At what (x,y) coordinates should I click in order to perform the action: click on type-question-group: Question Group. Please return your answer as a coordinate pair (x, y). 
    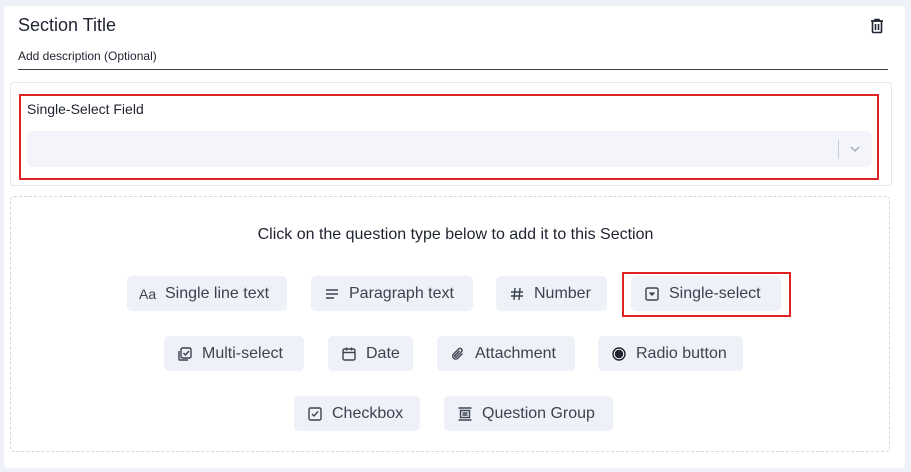
    Looking at the image, I should click on (528, 413).